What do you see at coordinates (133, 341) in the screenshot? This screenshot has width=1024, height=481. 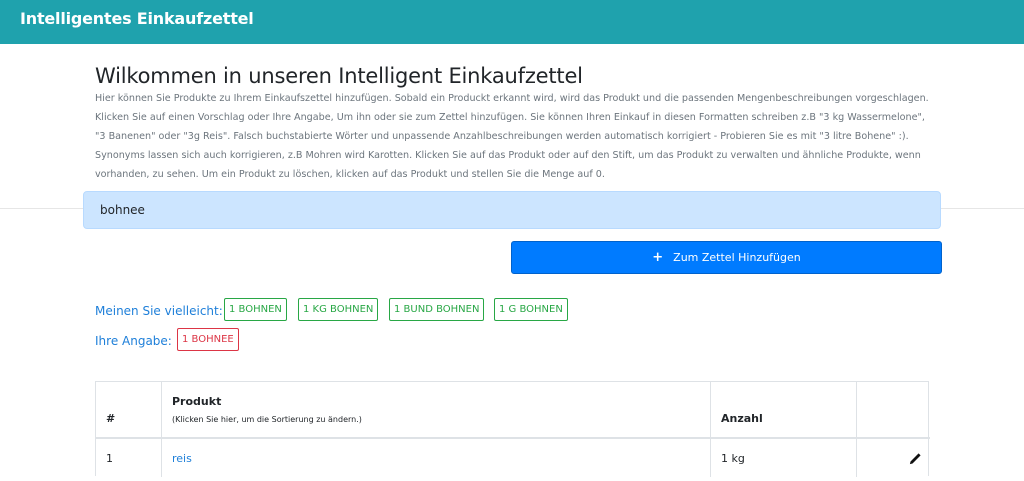 I see `user-input-label: Ihre Angabe:` at bounding box center [133, 341].